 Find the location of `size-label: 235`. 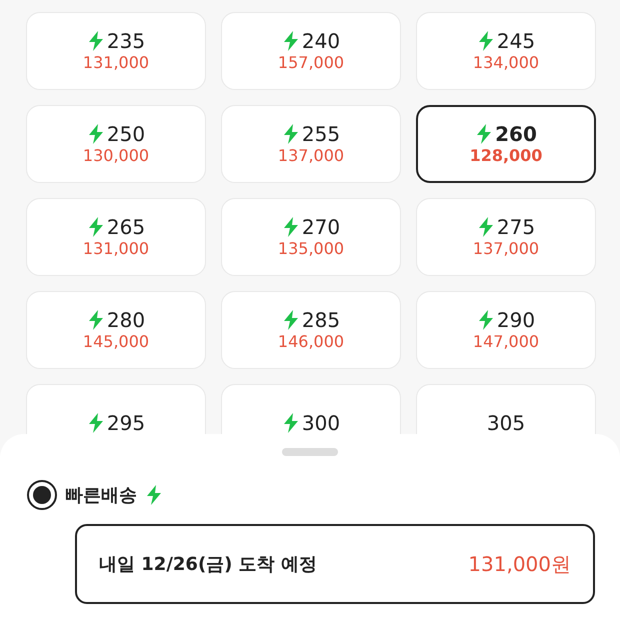

size-label: 235 is located at coordinates (126, 40).